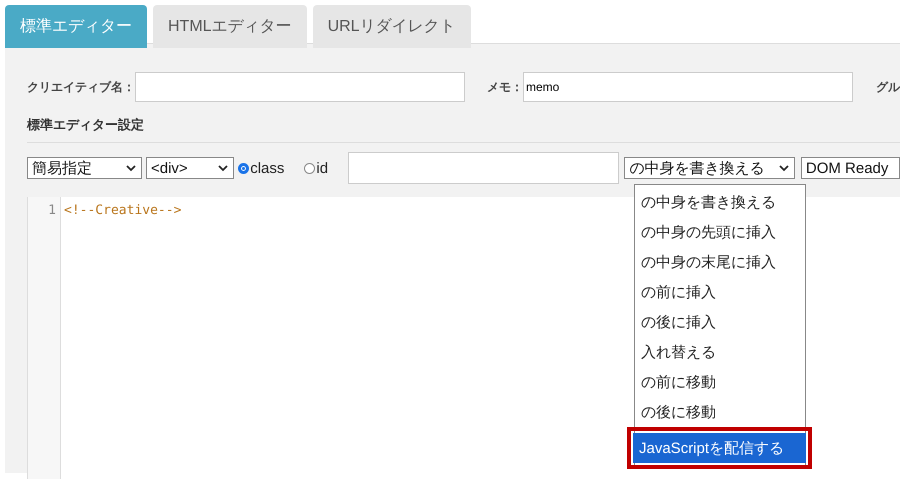 The width and height of the screenshot is (900, 479). I want to click on code-line: <!--Creative-->, so click(122, 210).